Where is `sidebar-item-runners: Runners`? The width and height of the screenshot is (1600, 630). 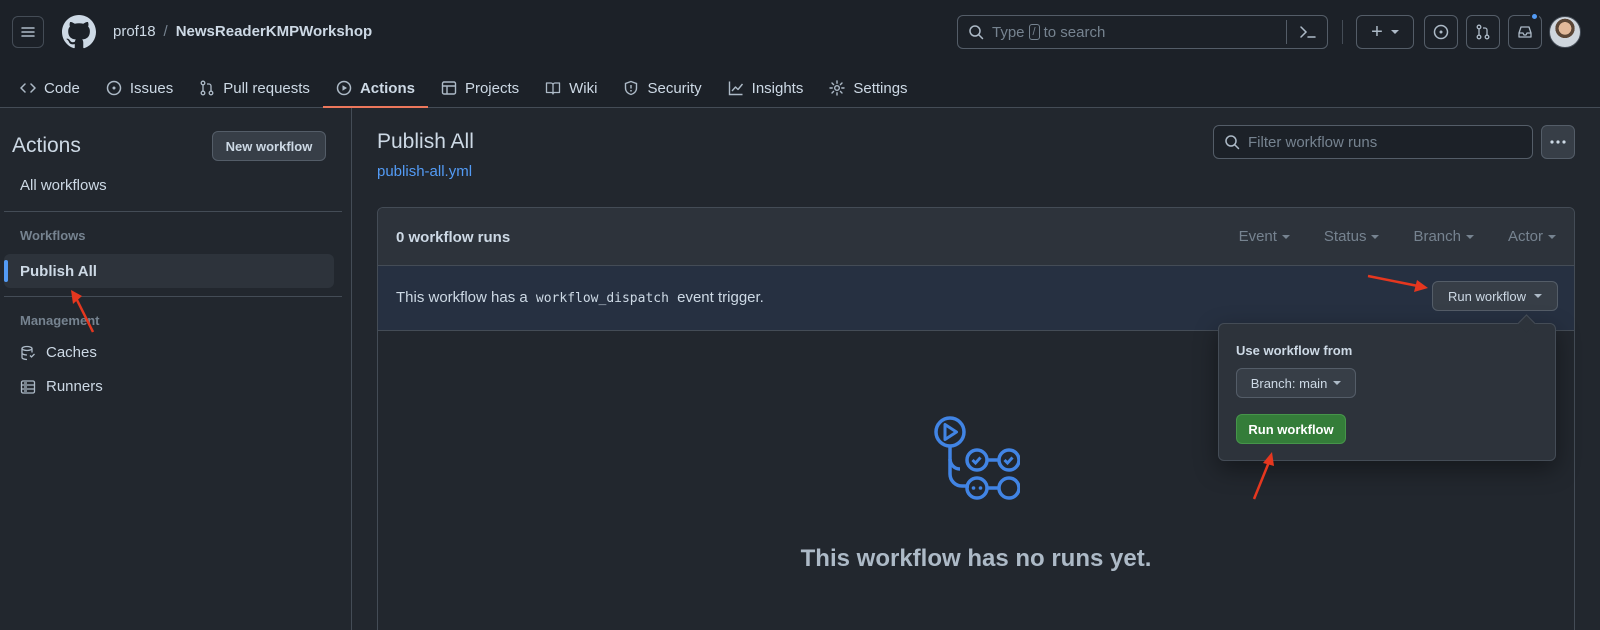
sidebar-item-runners: Runners is located at coordinates (61, 386).